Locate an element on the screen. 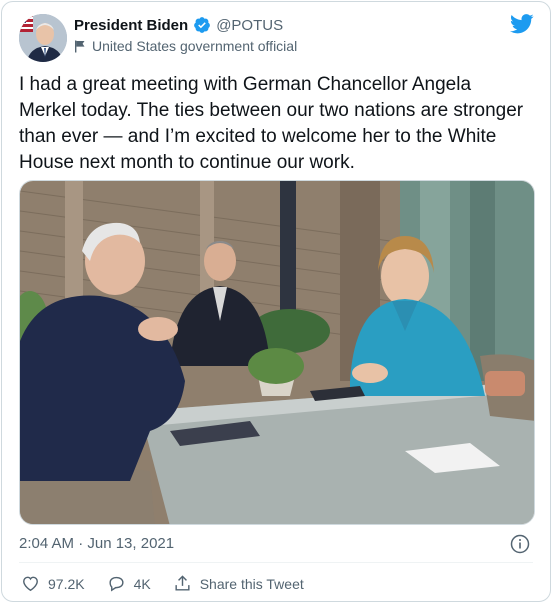 The width and height of the screenshot is (553, 604). government-label: United States government official is located at coordinates (185, 46).